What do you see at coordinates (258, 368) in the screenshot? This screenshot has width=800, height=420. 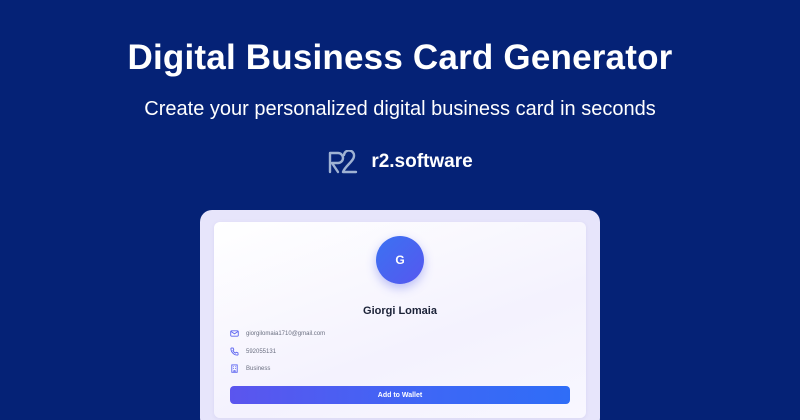 I see `category-text: Business` at bounding box center [258, 368].